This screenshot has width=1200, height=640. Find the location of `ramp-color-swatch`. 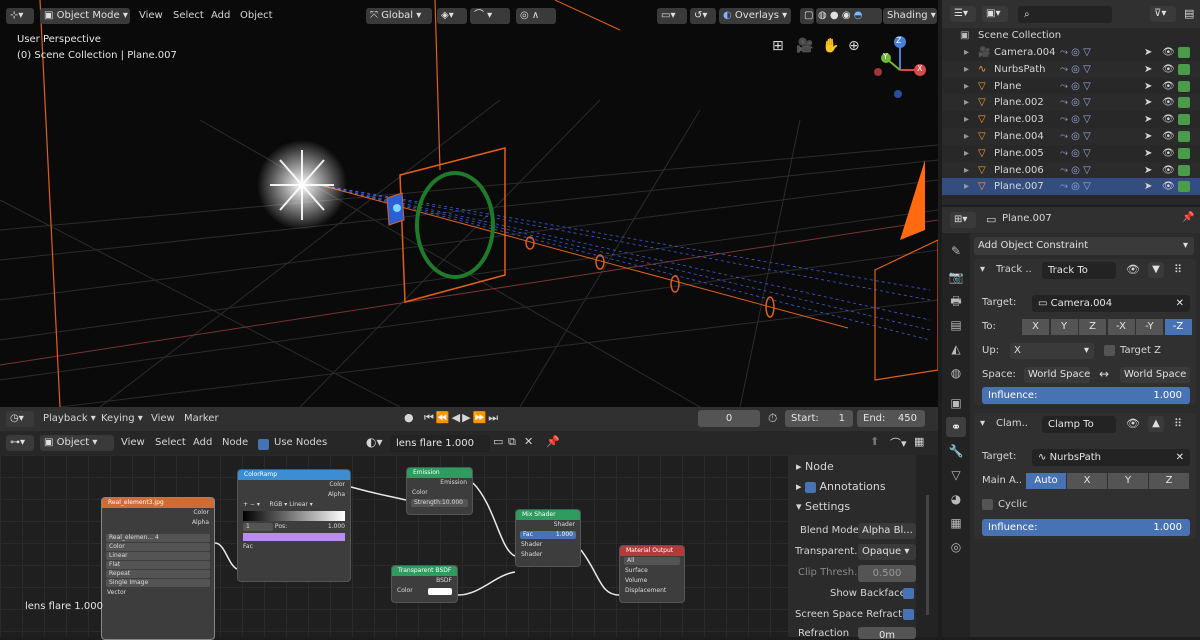

ramp-color-swatch is located at coordinates (294, 537).